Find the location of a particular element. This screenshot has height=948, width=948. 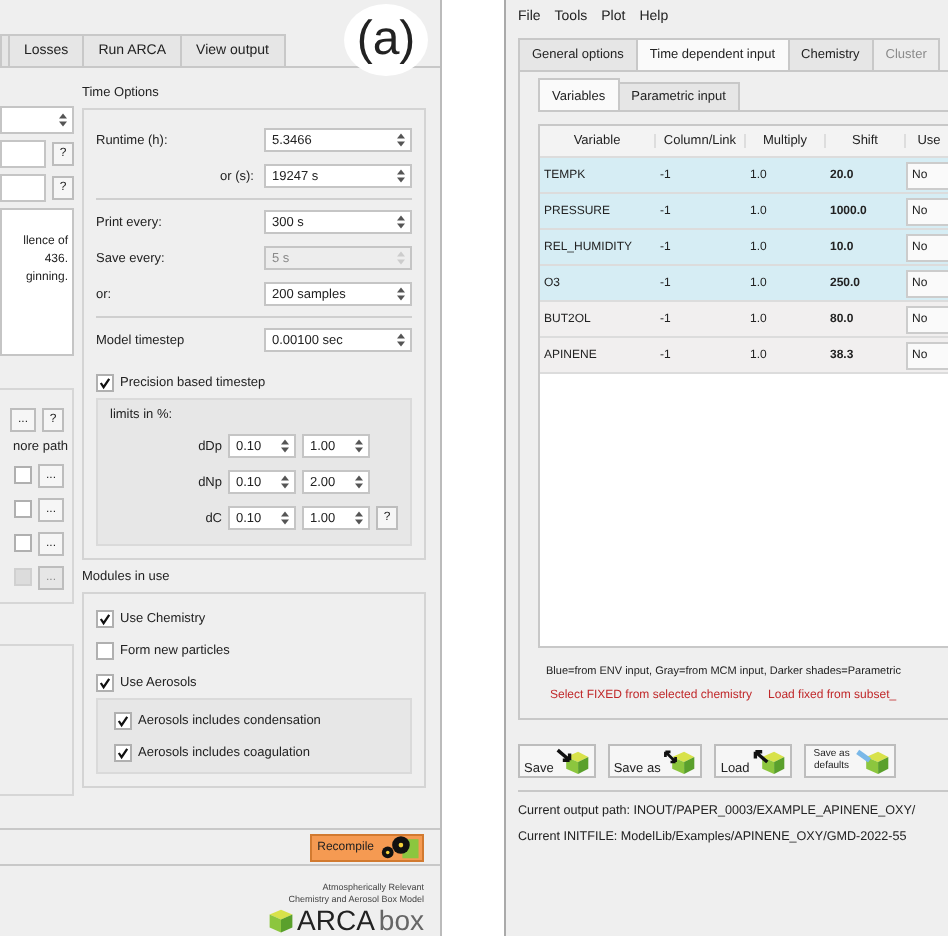

logo-suffix: box is located at coordinates (401, 920).